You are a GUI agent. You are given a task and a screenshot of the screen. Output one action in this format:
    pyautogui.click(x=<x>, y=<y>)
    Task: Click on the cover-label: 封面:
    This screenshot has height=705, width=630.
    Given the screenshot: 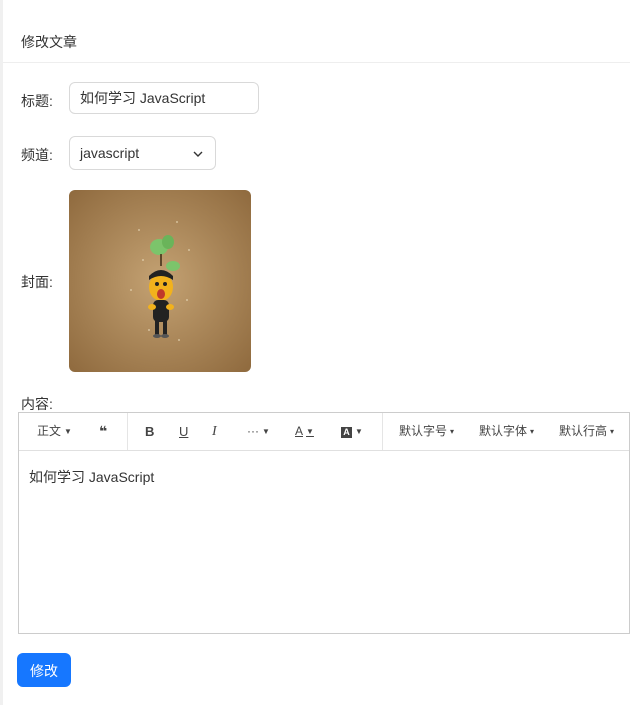 What is the action you would take?
    pyautogui.click(x=37, y=282)
    